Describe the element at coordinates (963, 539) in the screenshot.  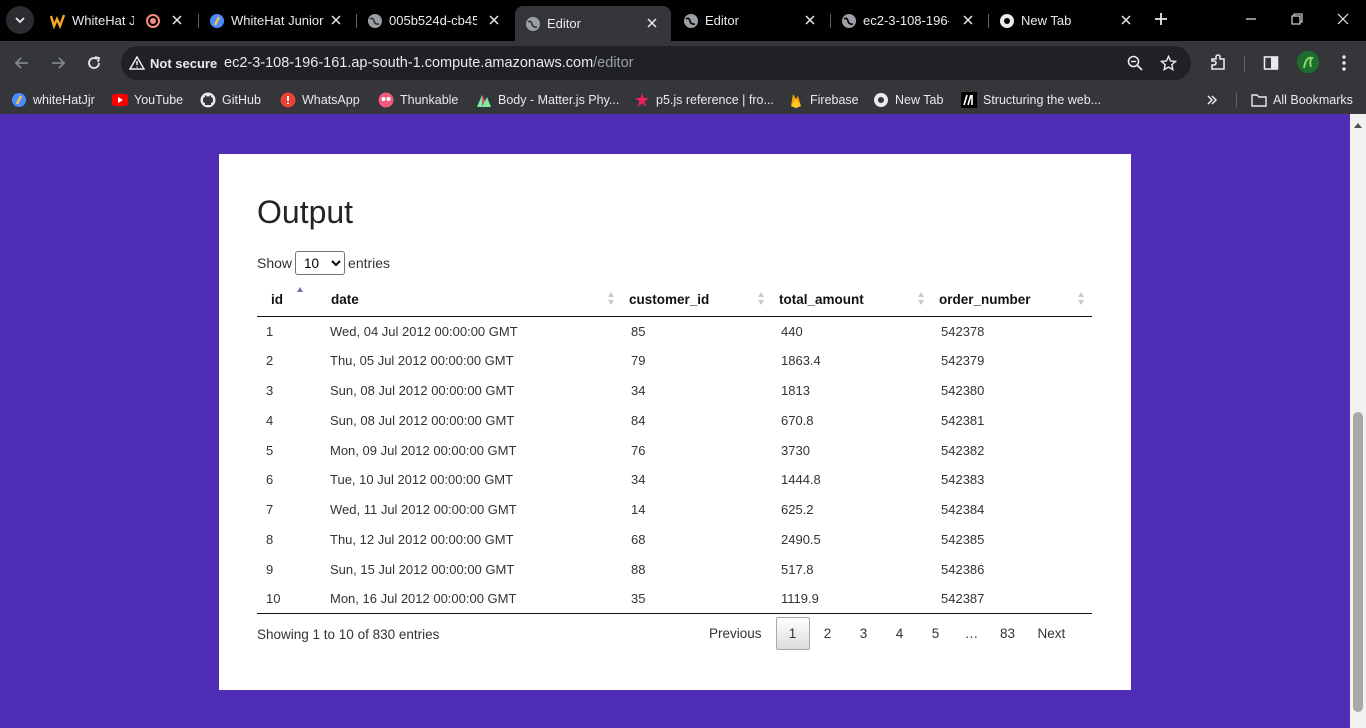
I see `cell-order-number: 542385` at that location.